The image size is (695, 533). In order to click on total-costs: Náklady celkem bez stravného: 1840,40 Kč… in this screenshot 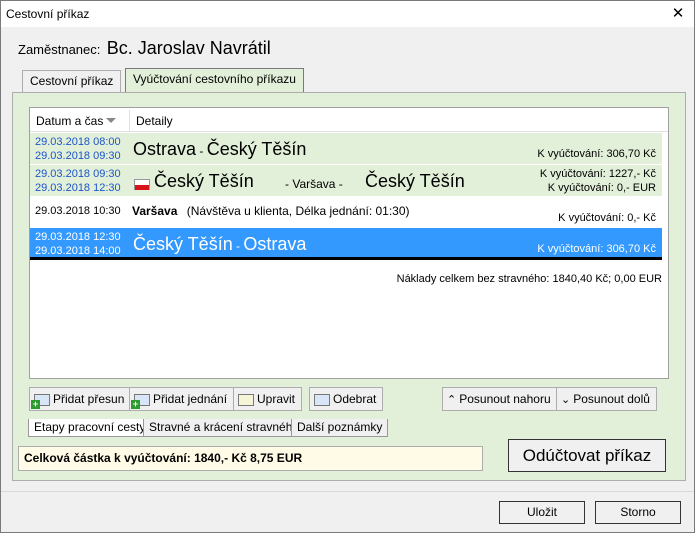, I will do `click(529, 279)`.